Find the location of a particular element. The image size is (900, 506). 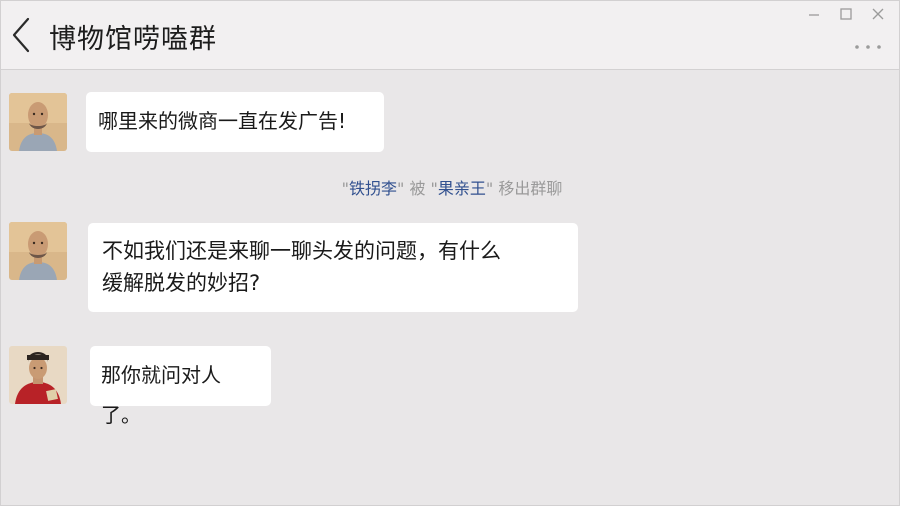

window-controls is located at coordinates (846, 14).